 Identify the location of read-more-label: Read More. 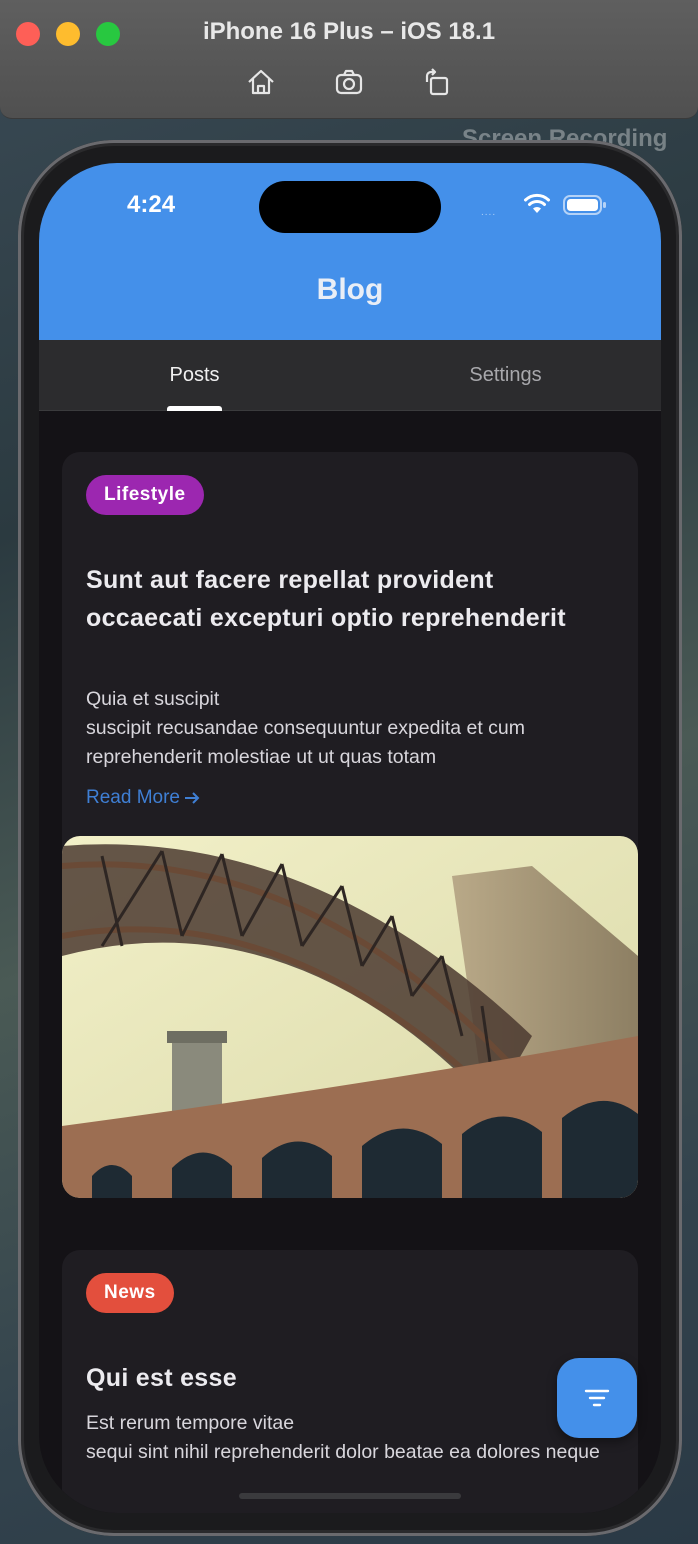
(133, 797).